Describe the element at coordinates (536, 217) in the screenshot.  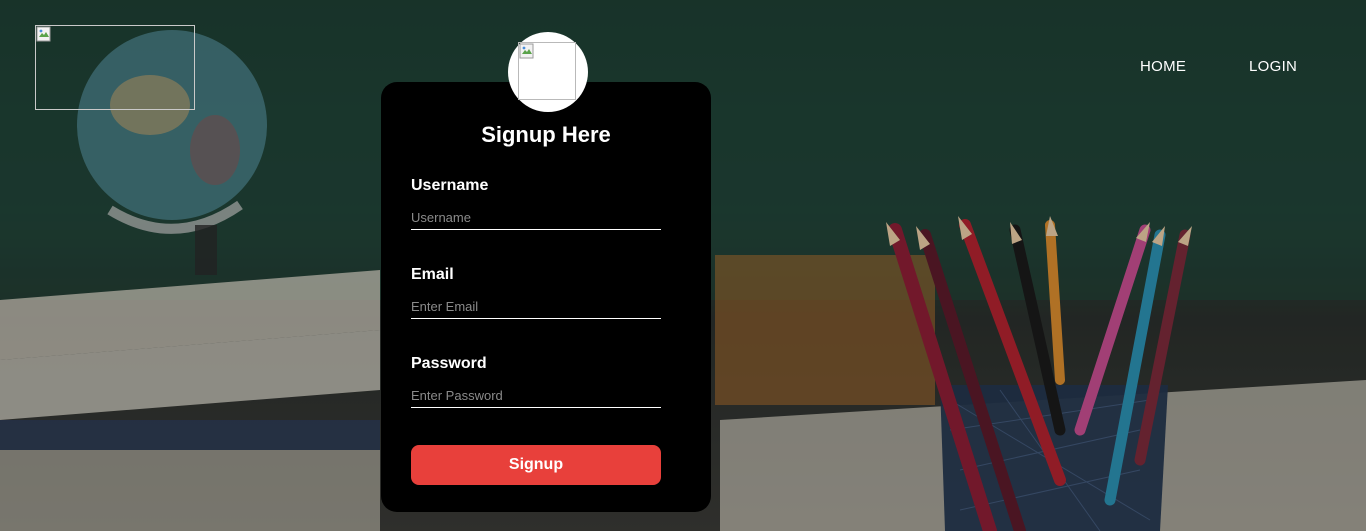
I see `username-input` at that location.